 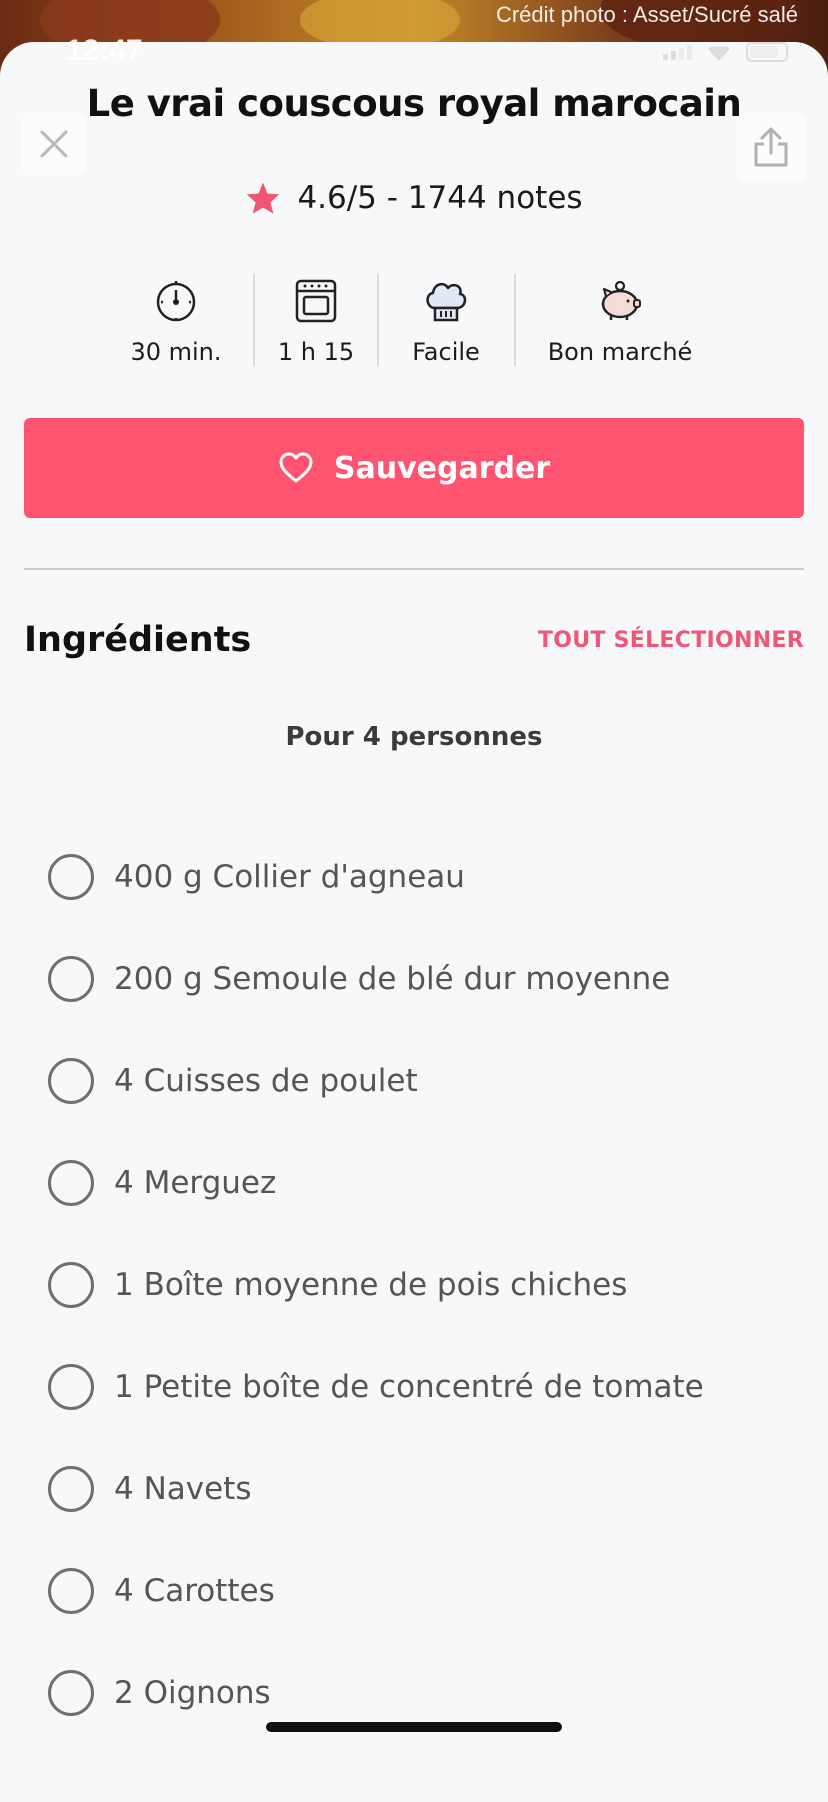 What do you see at coordinates (446, 302) in the screenshot?
I see `chef-hat-icon` at bounding box center [446, 302].